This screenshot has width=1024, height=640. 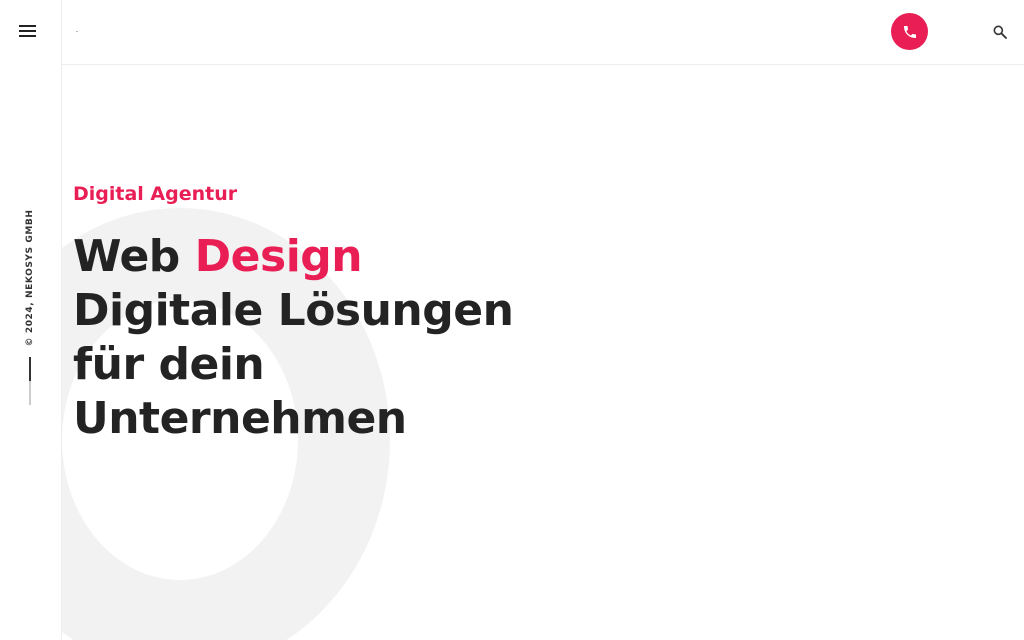 I want to click on sidebar-scroll-indicator, so click(x=30, y=381).